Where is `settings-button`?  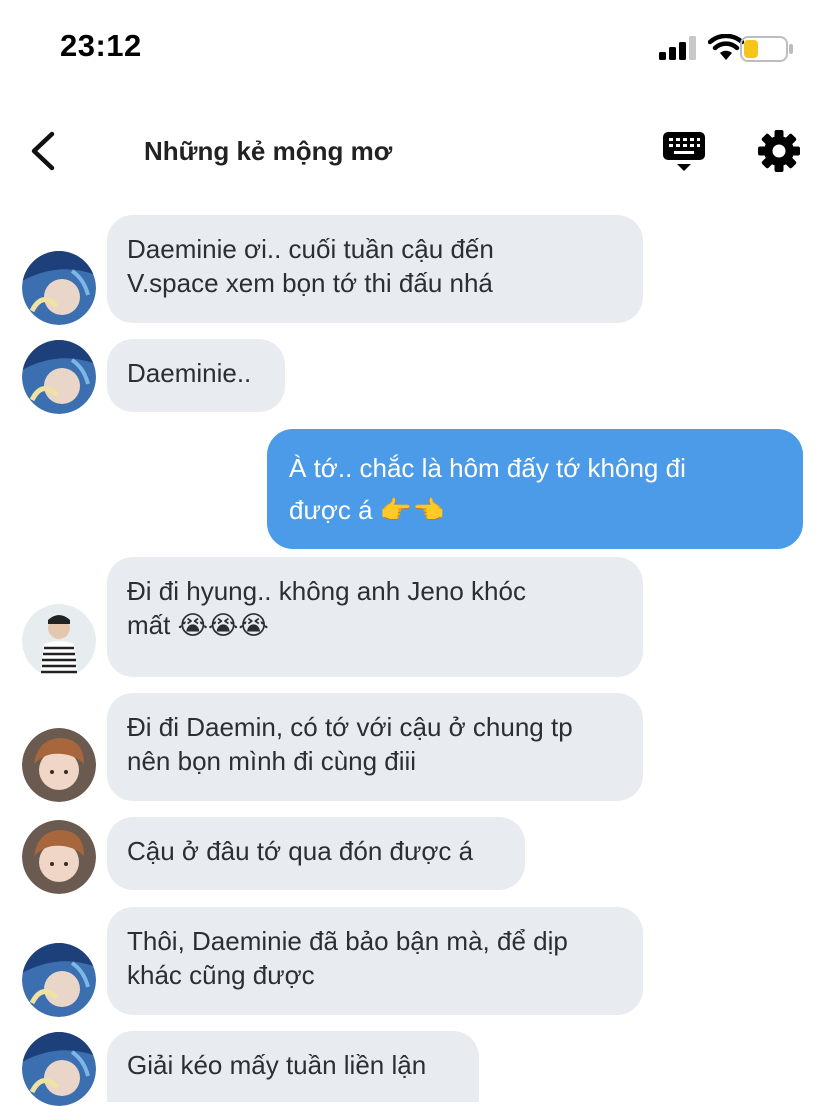
settings-button is located at coordinates (779, 151).